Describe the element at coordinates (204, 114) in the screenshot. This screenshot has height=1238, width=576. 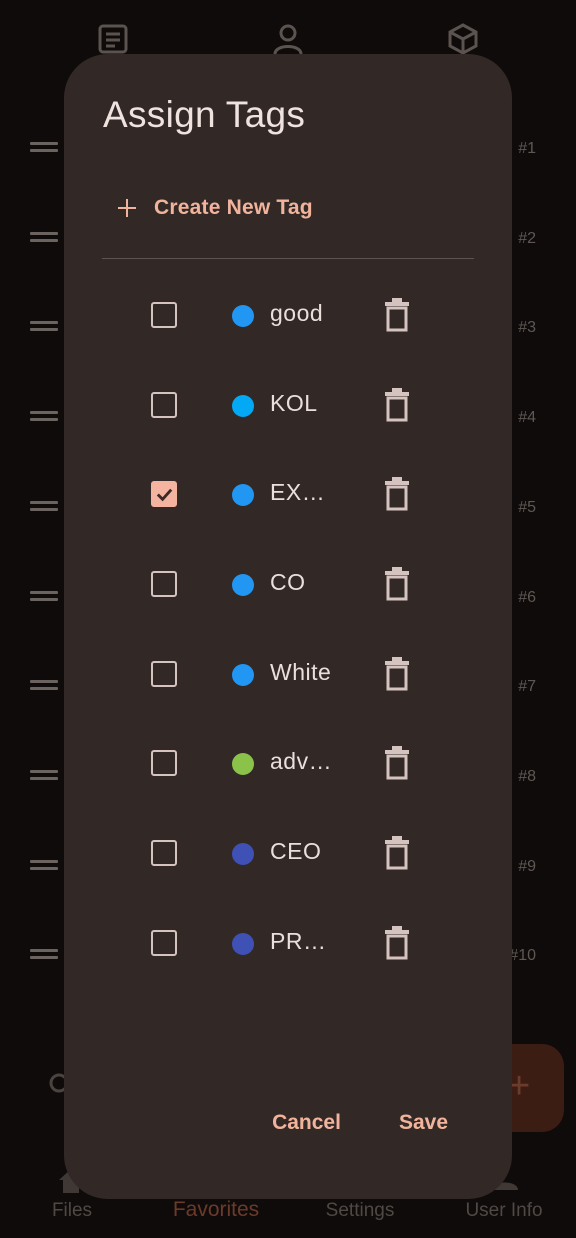
I see `dialog-title: Assign Tags` at that location.